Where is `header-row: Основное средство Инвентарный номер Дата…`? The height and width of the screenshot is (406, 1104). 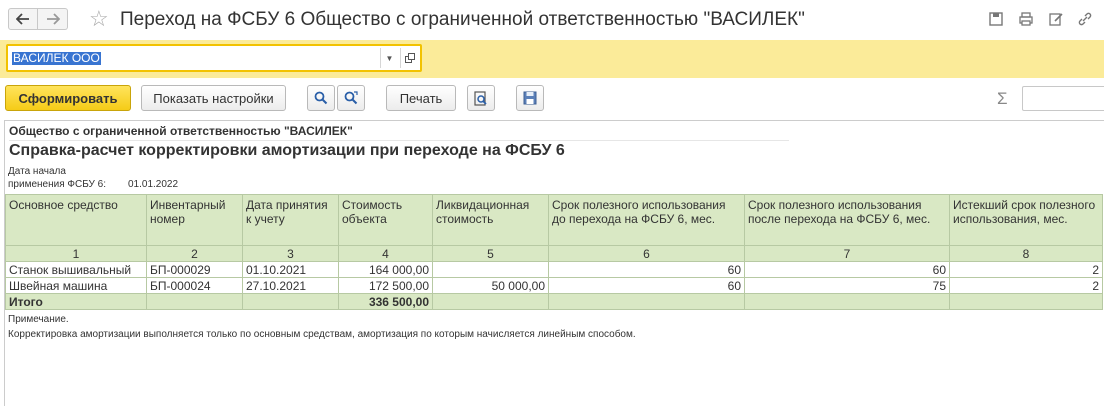
header-row: Основное средство Инвентарный номер Дата… is located at coordinates (554, 220).